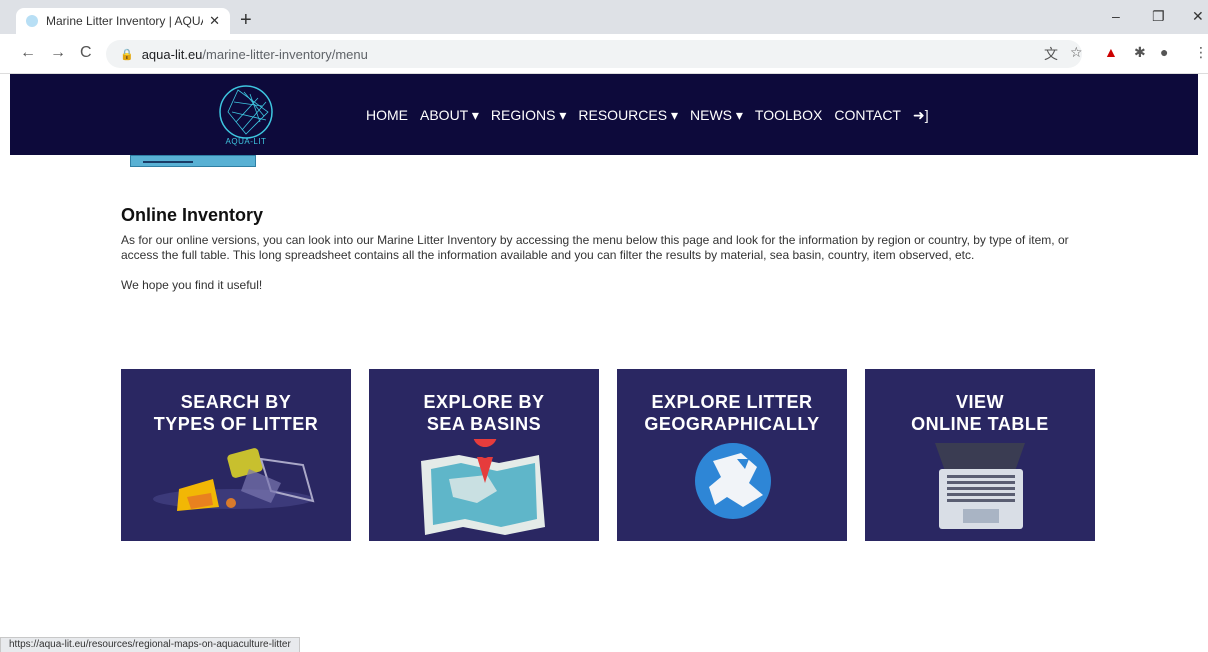 Image resolution: width=1208 pixels, height=652 pixels. Describe the element at coordinates (246, 141) in the screenshot. I see `logo-text: AQUA-LIT` at that location.